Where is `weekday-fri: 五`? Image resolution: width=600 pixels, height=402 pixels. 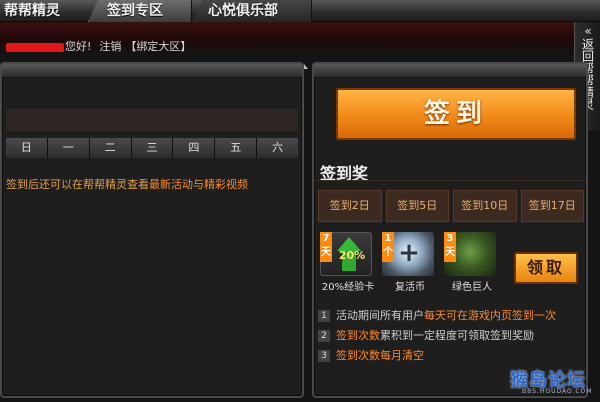
weekday-fri: 五 is located at coordinates (236, 148).